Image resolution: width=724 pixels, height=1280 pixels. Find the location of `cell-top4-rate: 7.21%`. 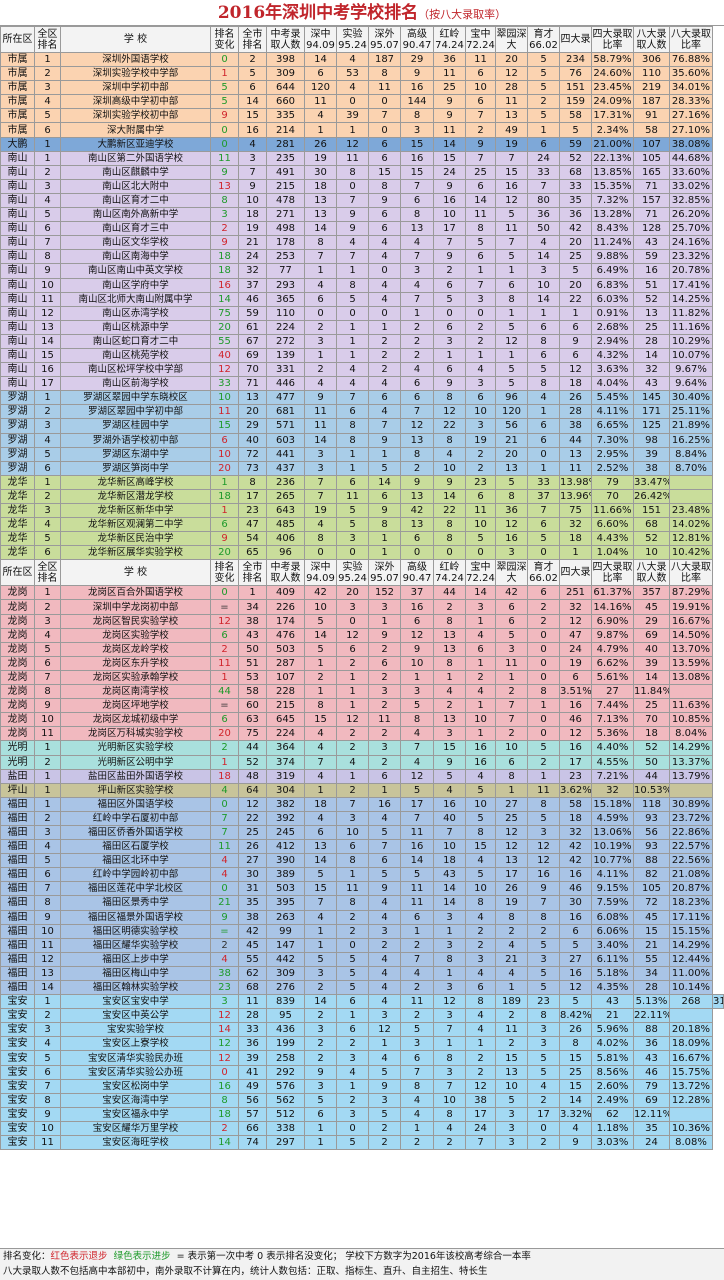

cell-top4-rate: 7.21% is located at coordinates (612, 776).